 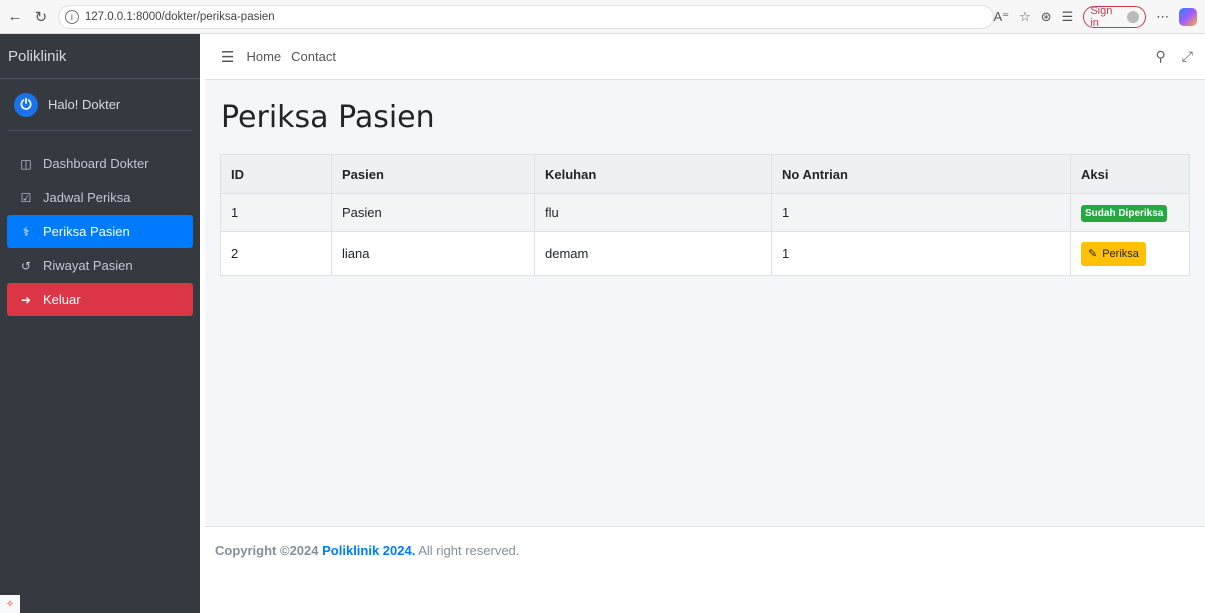 What do you see at coordinates (525, 16) in the screenshot?
I see `address-bar: i 127.0.0.1:8000/dokter/periksa-pasien` at bounding box center [525, 16].